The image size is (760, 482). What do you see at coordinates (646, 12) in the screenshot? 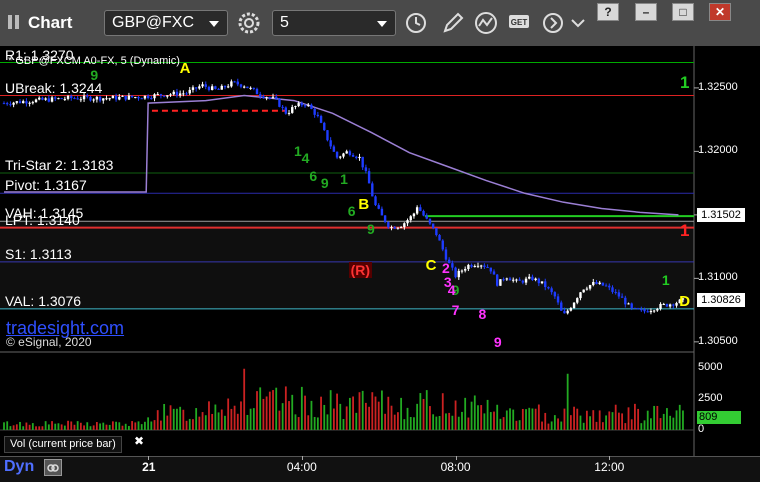
I see `minimize-button: –` at bounding box center [646, 12].